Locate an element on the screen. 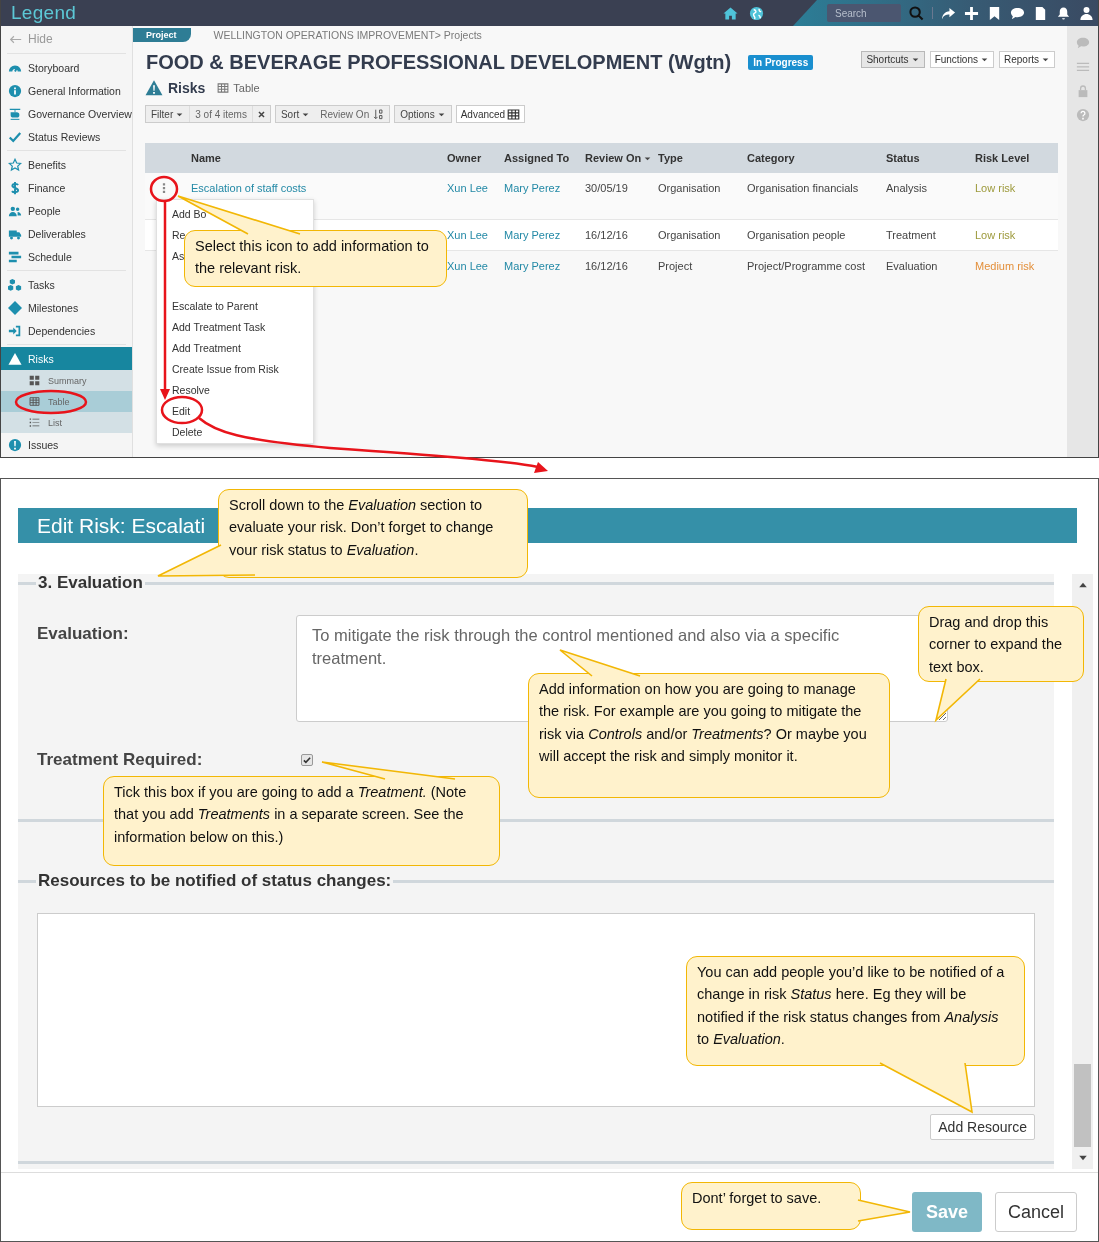 The width and height of the screenshot is (1099, 1242). menu-item: Add Bo is located at coordinates (189, 213).